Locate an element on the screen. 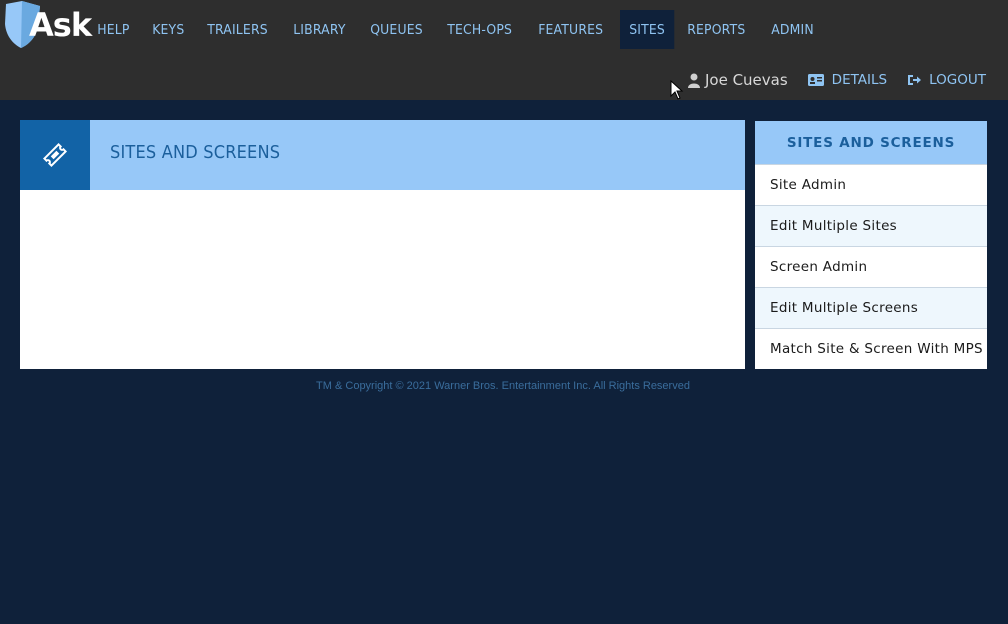 This screenshot has width=1008, height=624. nav-library: LIBRARY is located at coordinates (319, 29).